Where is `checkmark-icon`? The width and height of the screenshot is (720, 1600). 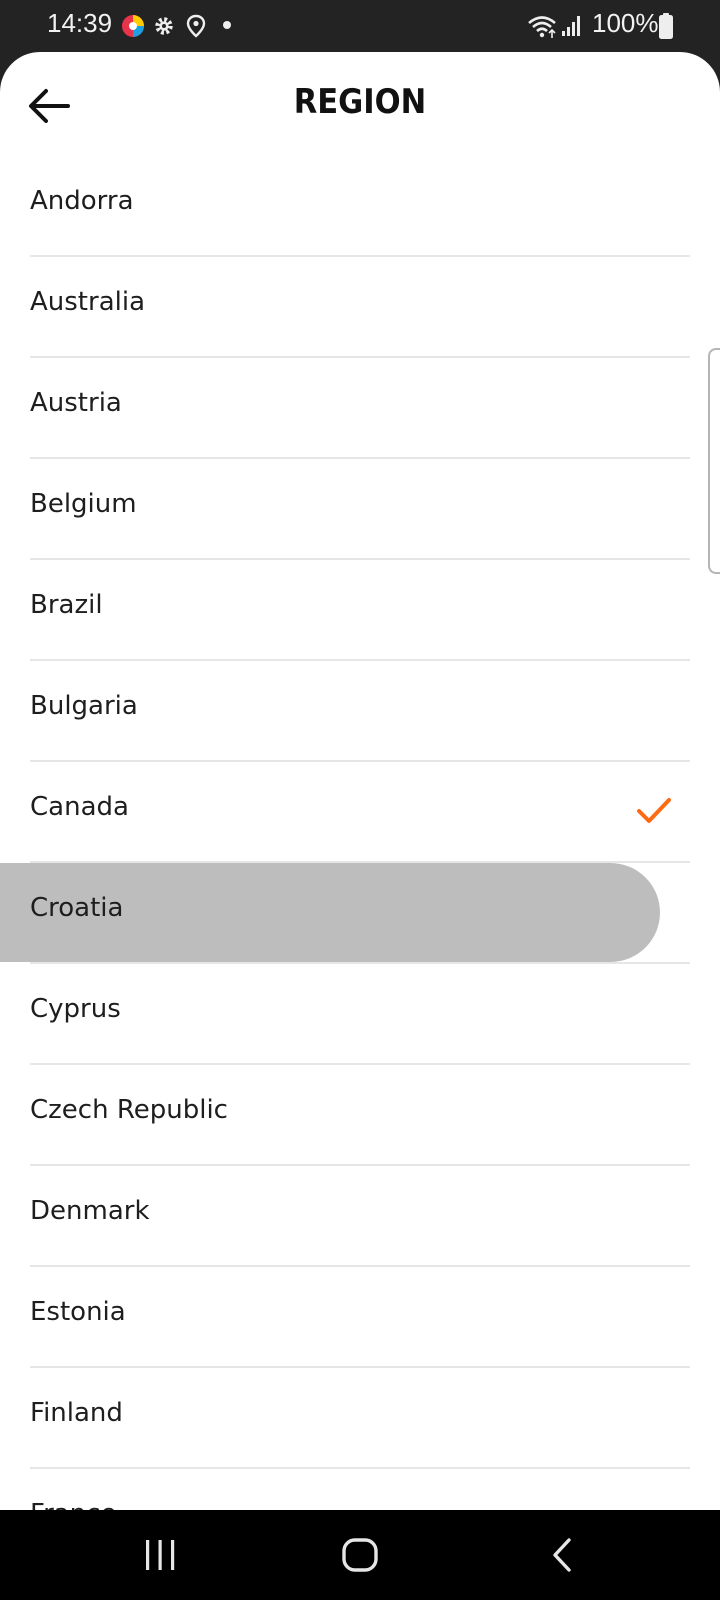 checkmark-icon is located at coordinates (654, 810).